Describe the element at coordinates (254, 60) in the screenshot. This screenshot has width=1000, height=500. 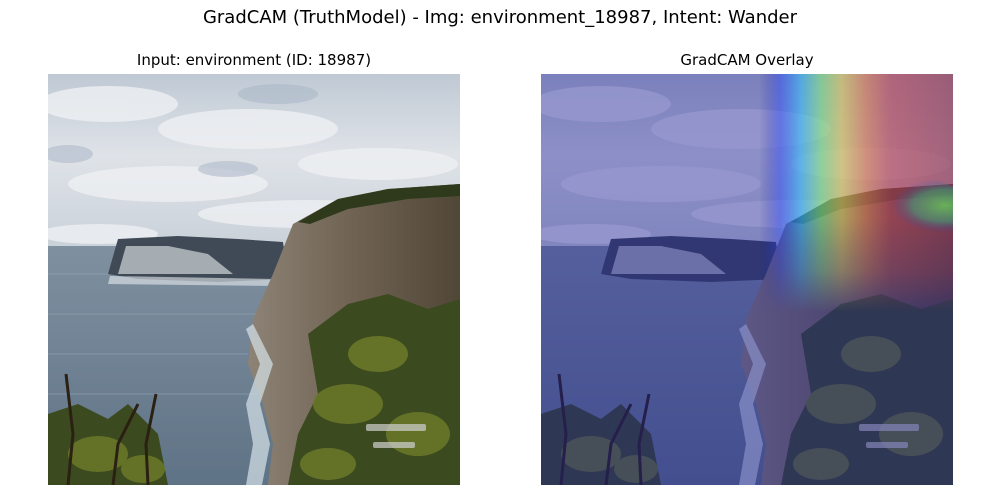
I see `input-panel-title: Input: environment (ID: 18987)` at that location.